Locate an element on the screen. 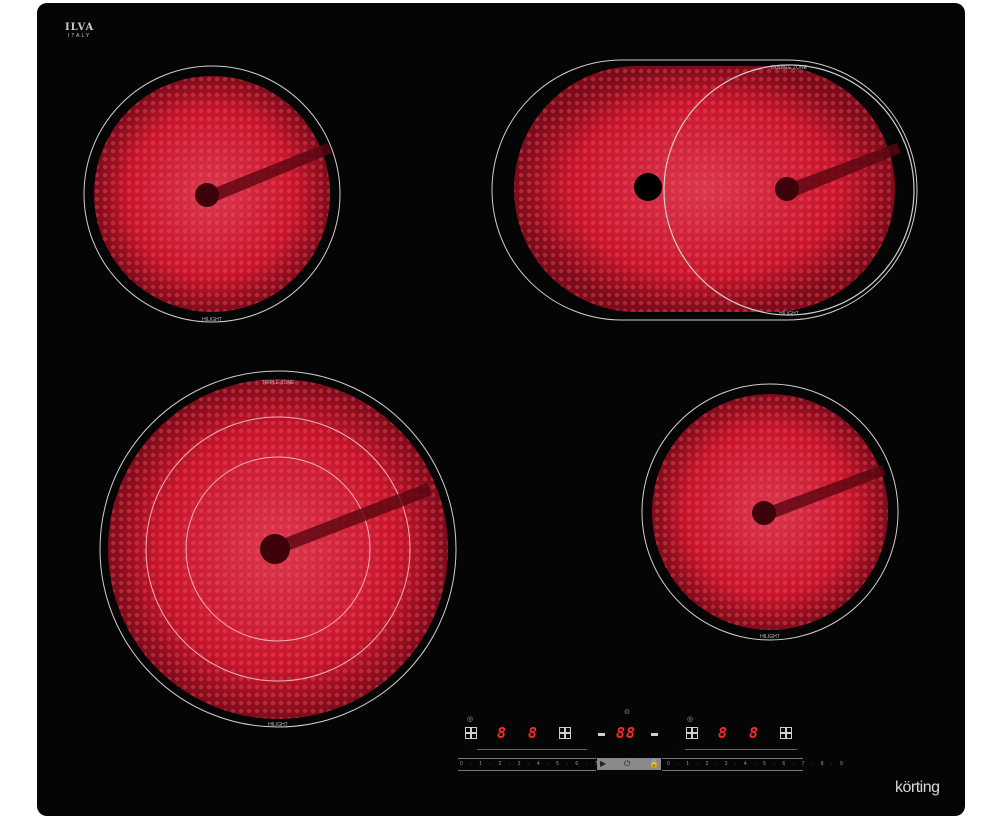  play-icon: ▶ is located at coordinates (603, 764).